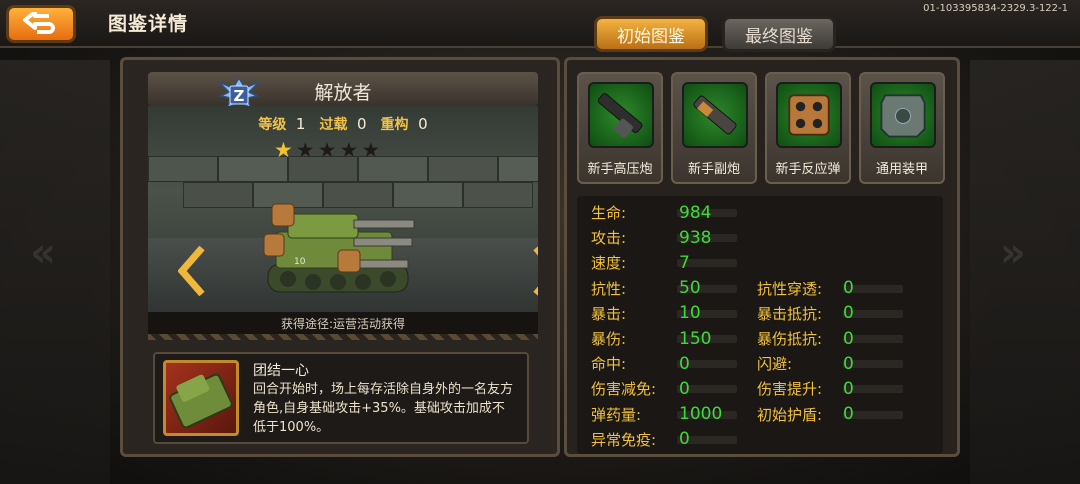 This screenshot has height=484, width=1080. Describe the element at coordinates (423, 124) in the screenshot. I see `rebuild-value: 0` at that location.